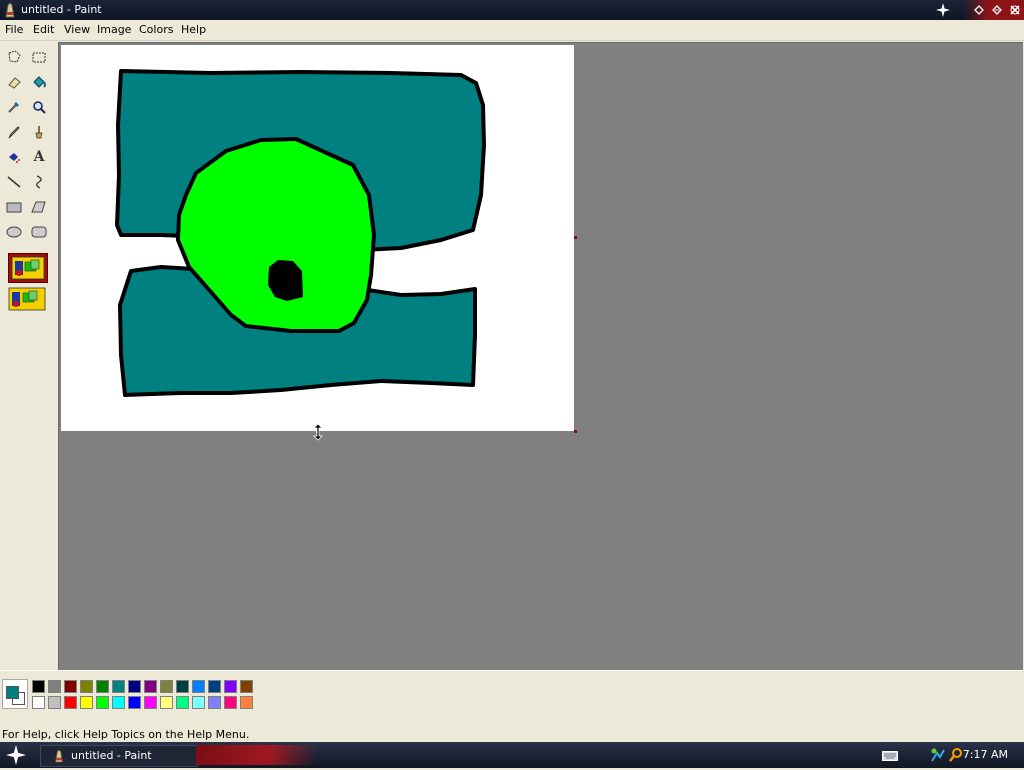 The image size is (1024, 770). What do you see at coordinates (956, 756) in the screenshot?
I see `search-icon` at bounding box center [956, 756].